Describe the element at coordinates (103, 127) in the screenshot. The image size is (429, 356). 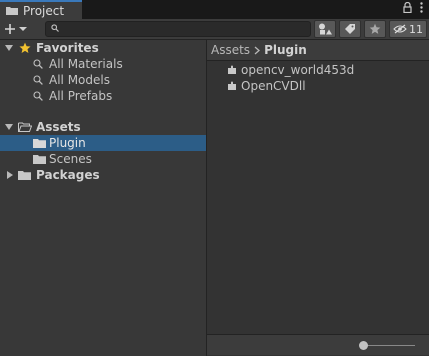
I see `tree-assets: Assets` at that location.